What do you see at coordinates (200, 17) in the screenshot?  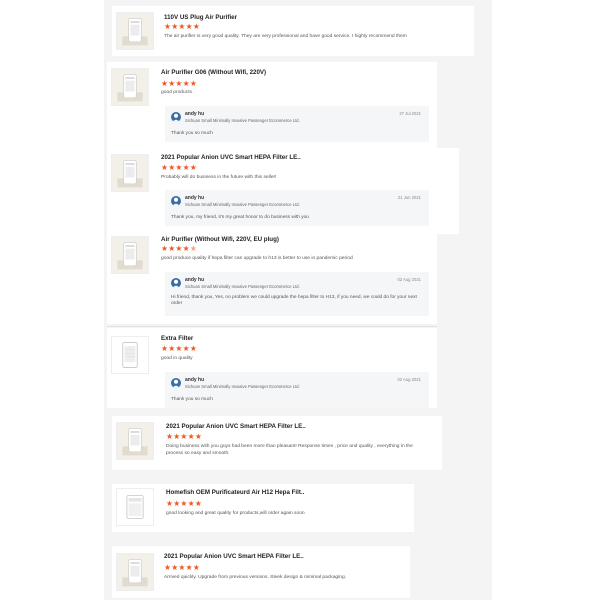 I see `product-title: 110V US Plug Air Purifier` at bounding box center [200, 17].